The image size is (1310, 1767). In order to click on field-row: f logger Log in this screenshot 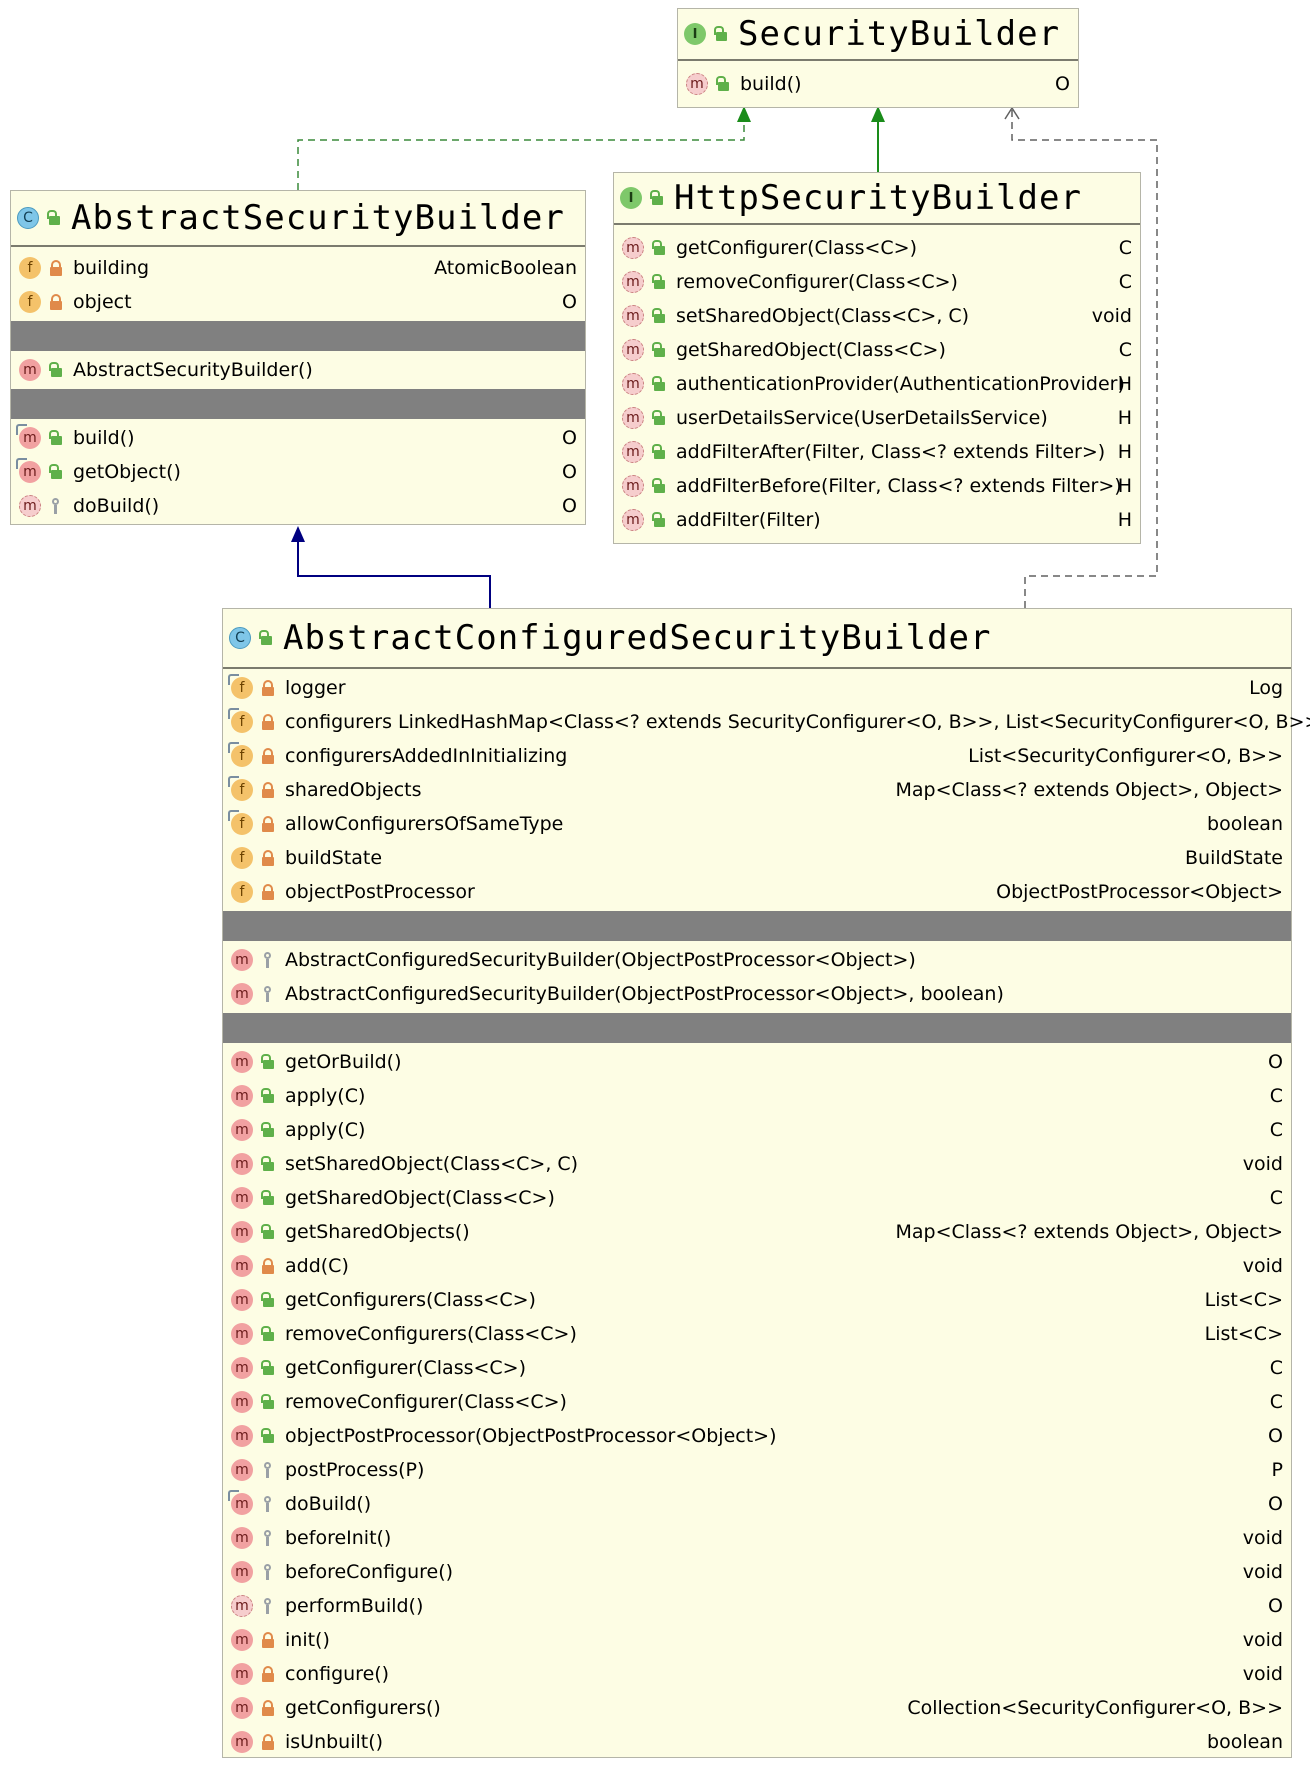, I will do `click(757, 688)`.